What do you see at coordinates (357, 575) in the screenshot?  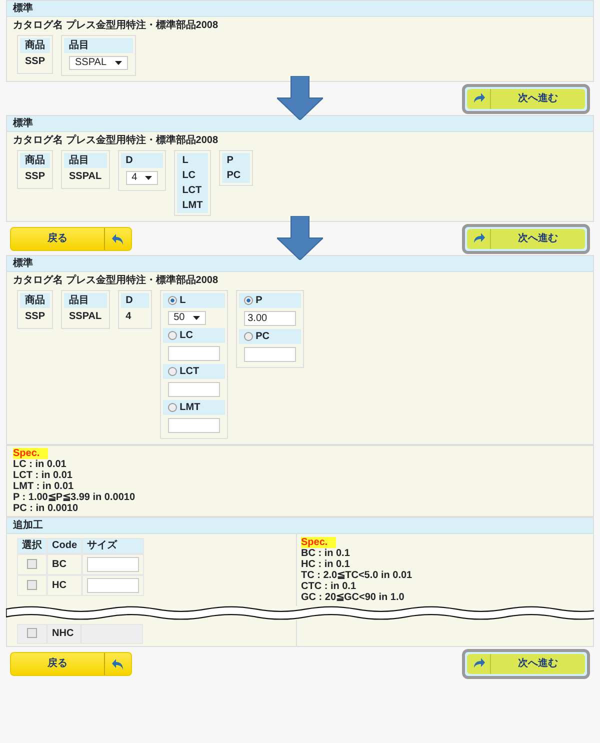 I see `spec-line: TC : 2.0≦TC<5.0 in 0.01` at bounding box center [357, 575].